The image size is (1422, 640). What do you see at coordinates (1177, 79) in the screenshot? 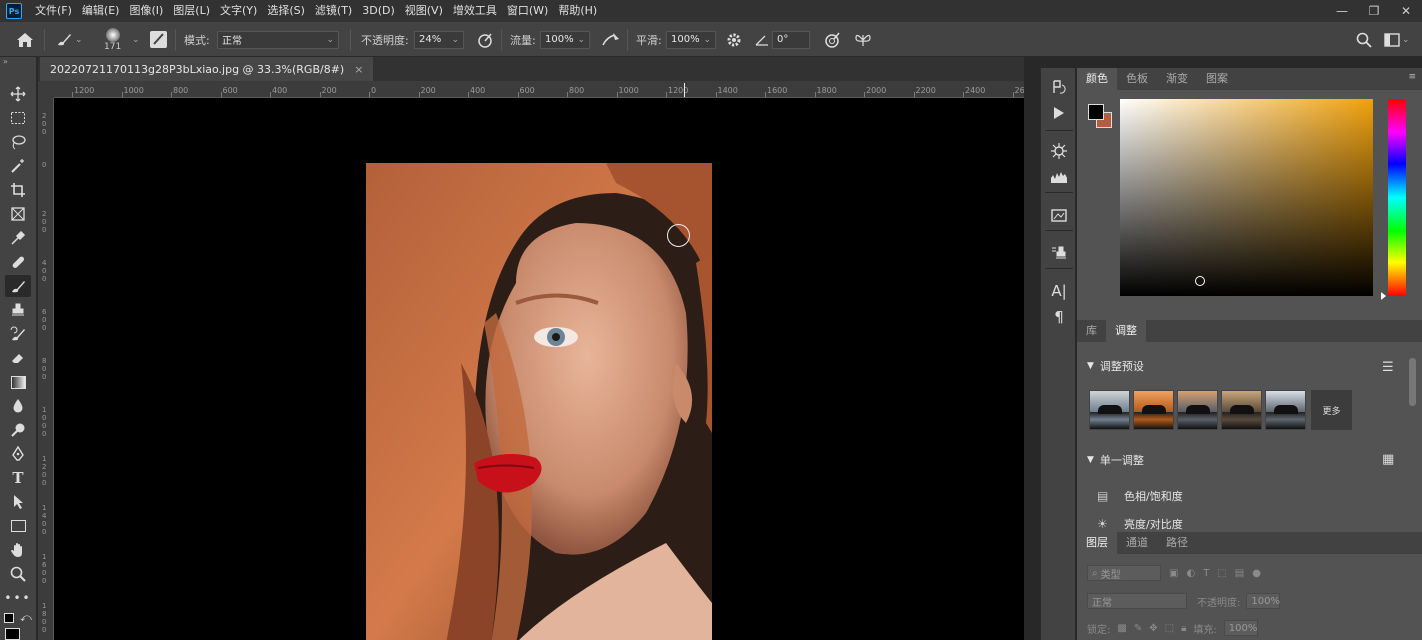
I see `panel-tab: 渐变` at bounding box center [1177, 79].